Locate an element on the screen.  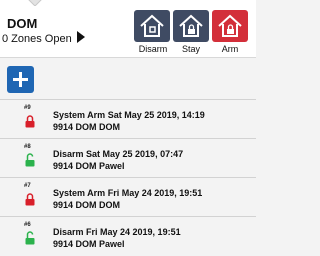
event-title: Disarm Fri May 24 2019, 19:51 is located at coordinates (117, 232).